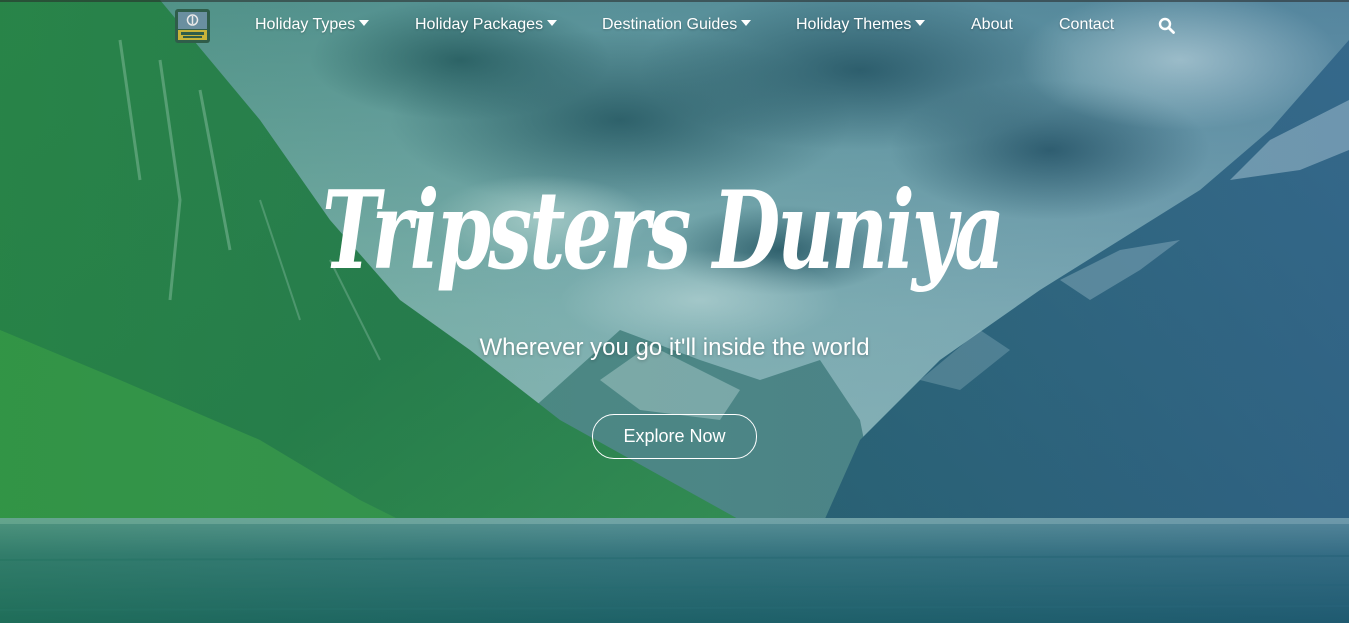  I want to click on nav-destination-guides: Destination Guides, so click(677, 25).